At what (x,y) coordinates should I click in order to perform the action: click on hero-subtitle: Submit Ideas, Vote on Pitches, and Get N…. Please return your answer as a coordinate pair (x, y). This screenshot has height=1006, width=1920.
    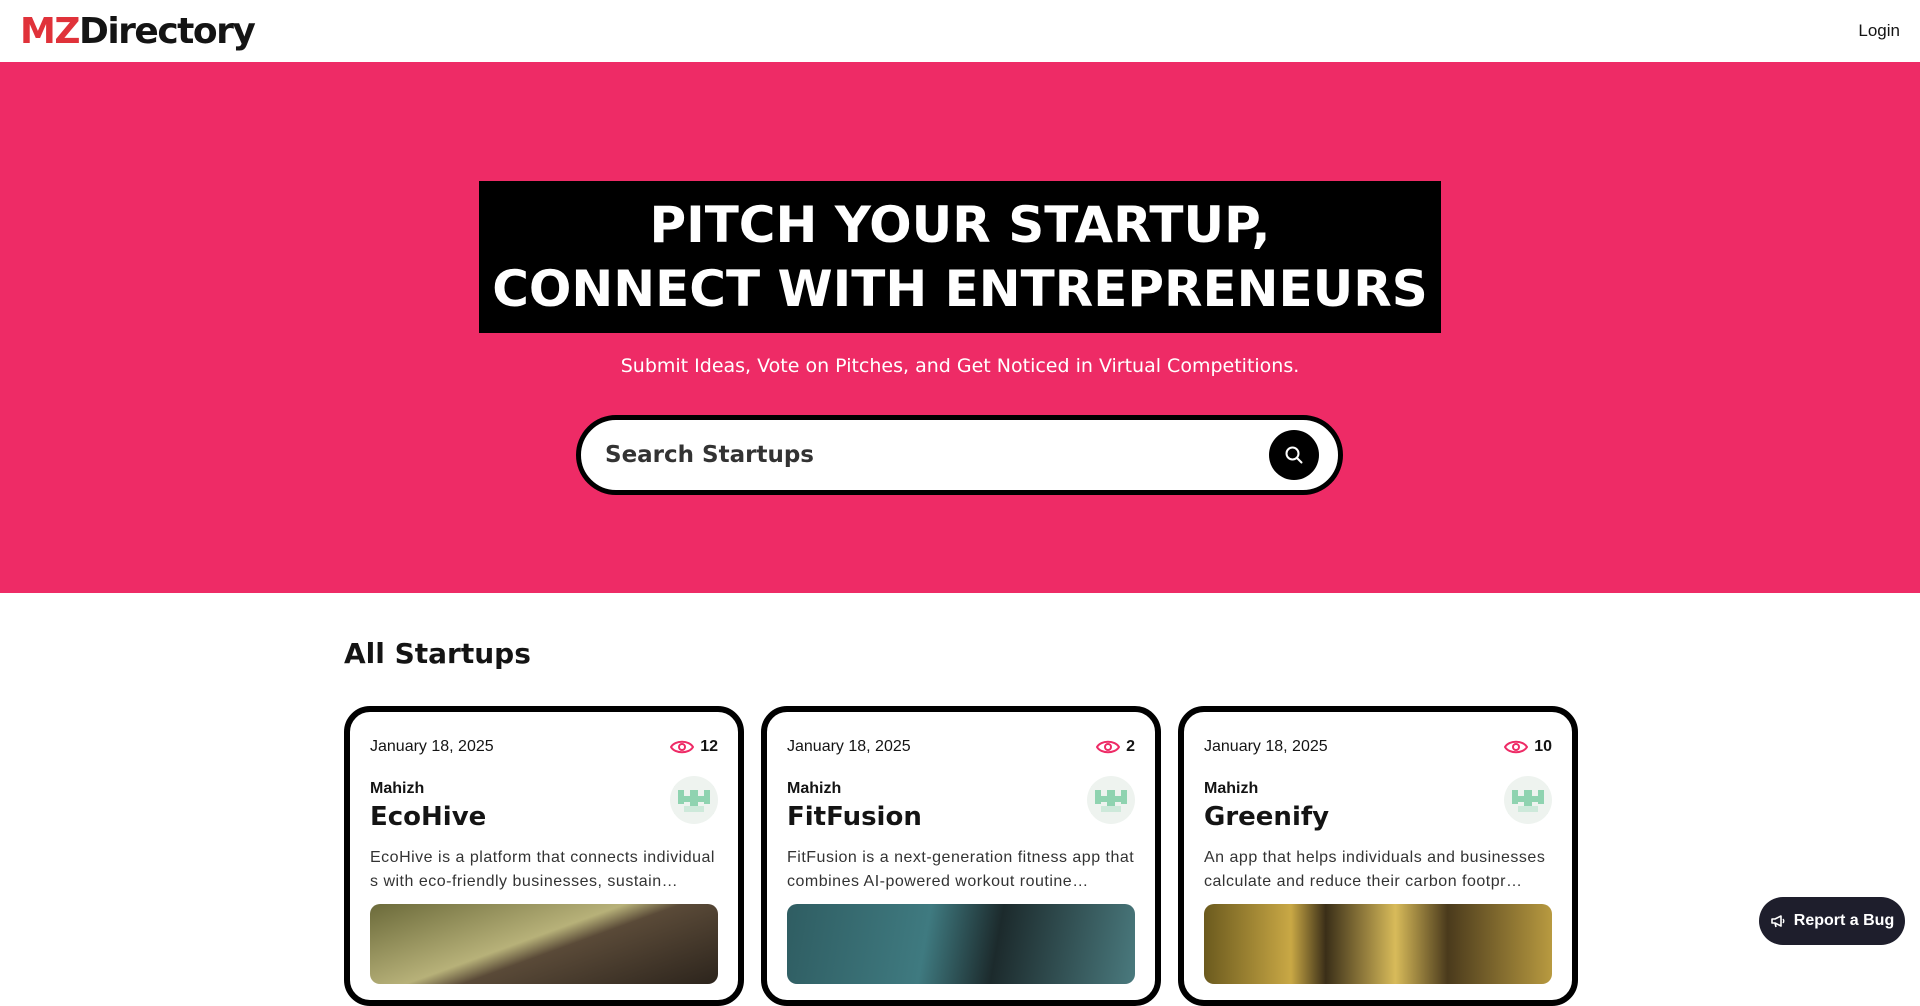
    Looking at the image, I should click on (960, 366).